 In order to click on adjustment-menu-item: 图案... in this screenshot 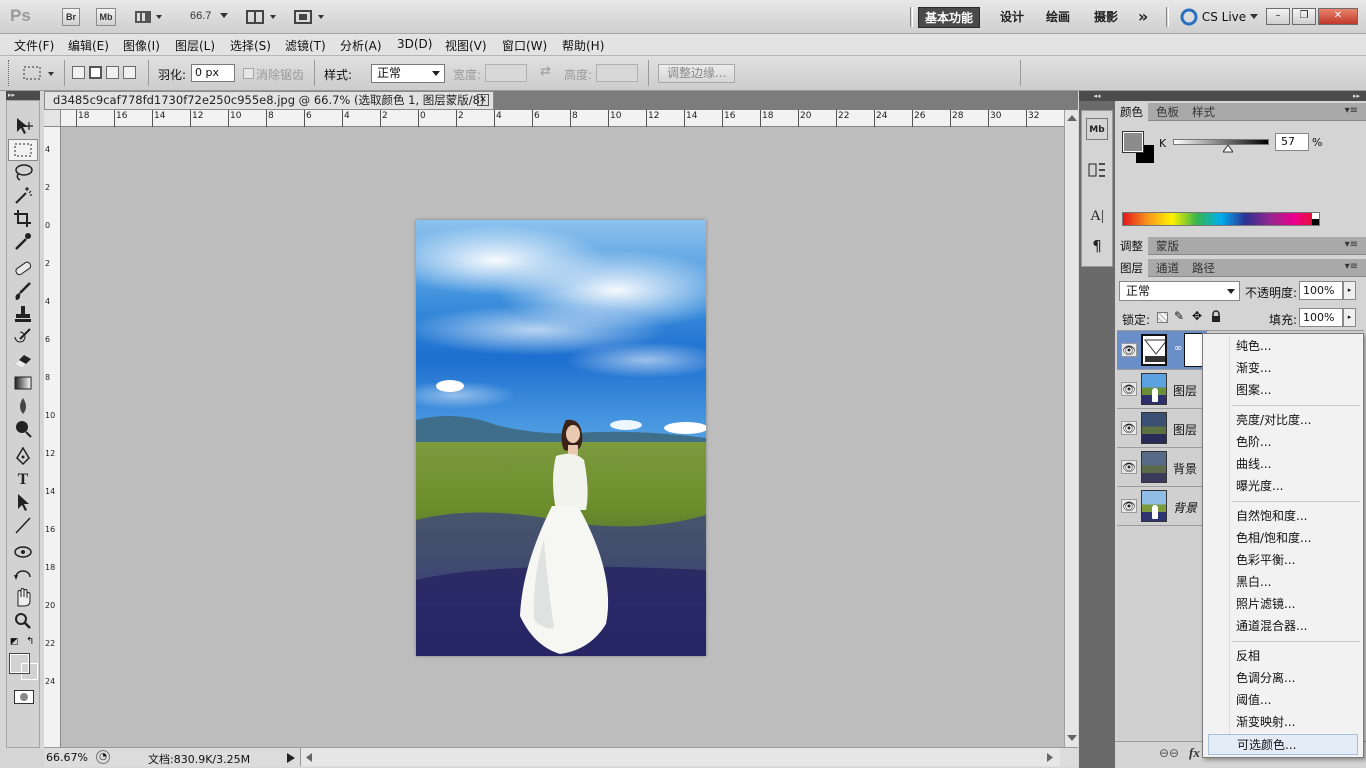, I will do `click(1283, 390)`.